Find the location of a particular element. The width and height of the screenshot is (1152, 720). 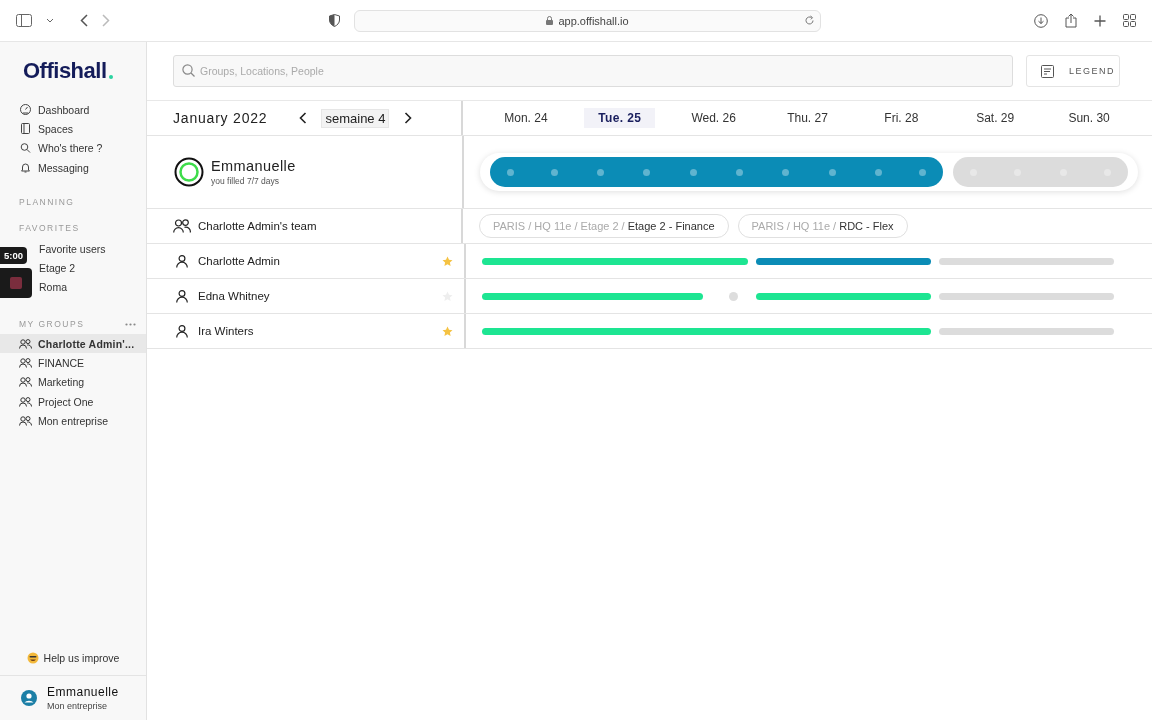

day-header: Tue. 25 is located at coordinates (620, 118).